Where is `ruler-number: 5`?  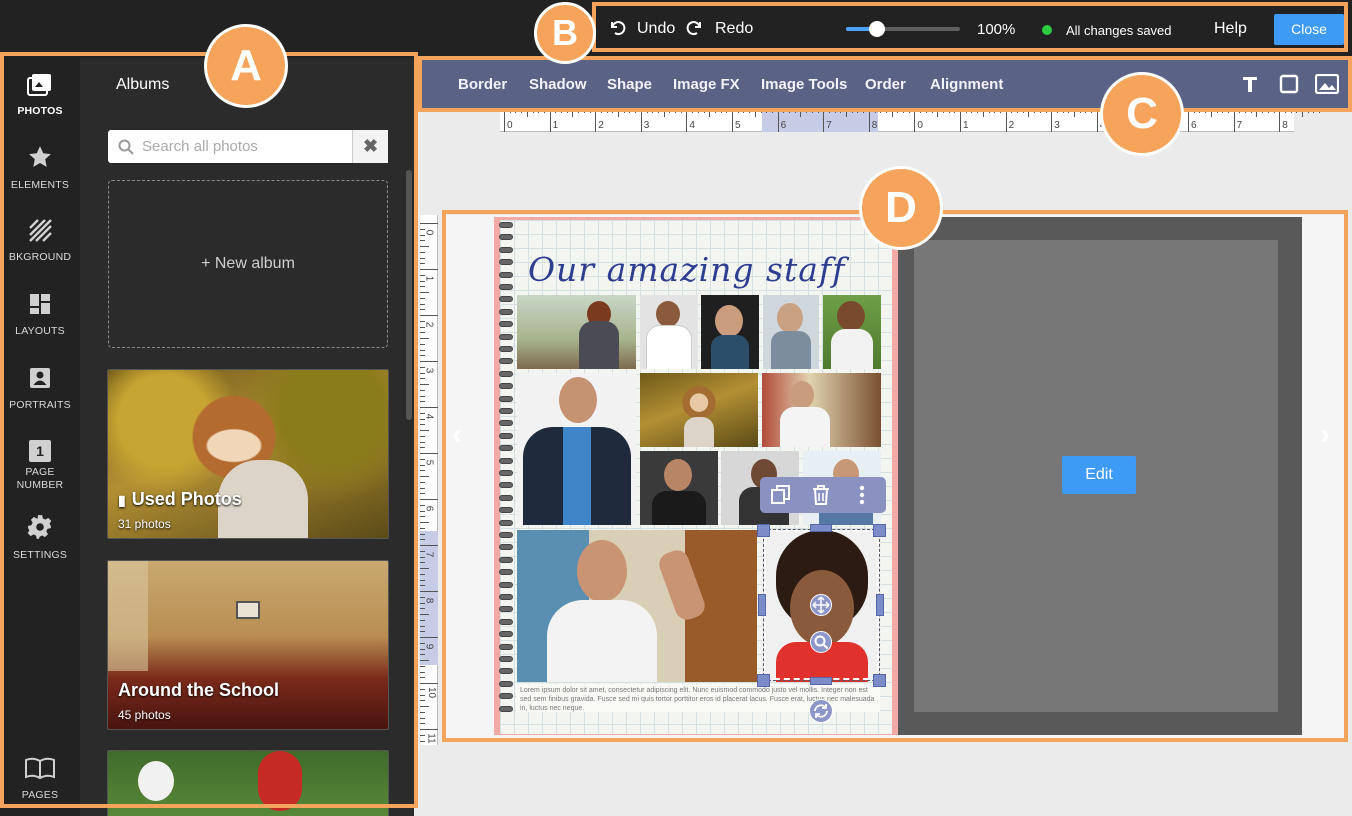 ruler-number: 5 is located at coordinates (738, 125).